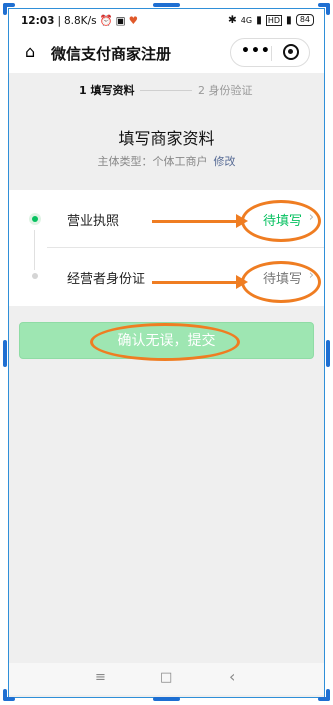  I want to click on mini-program-header: ⌂ 微信支付商家注册 •••, so click(166, 53).